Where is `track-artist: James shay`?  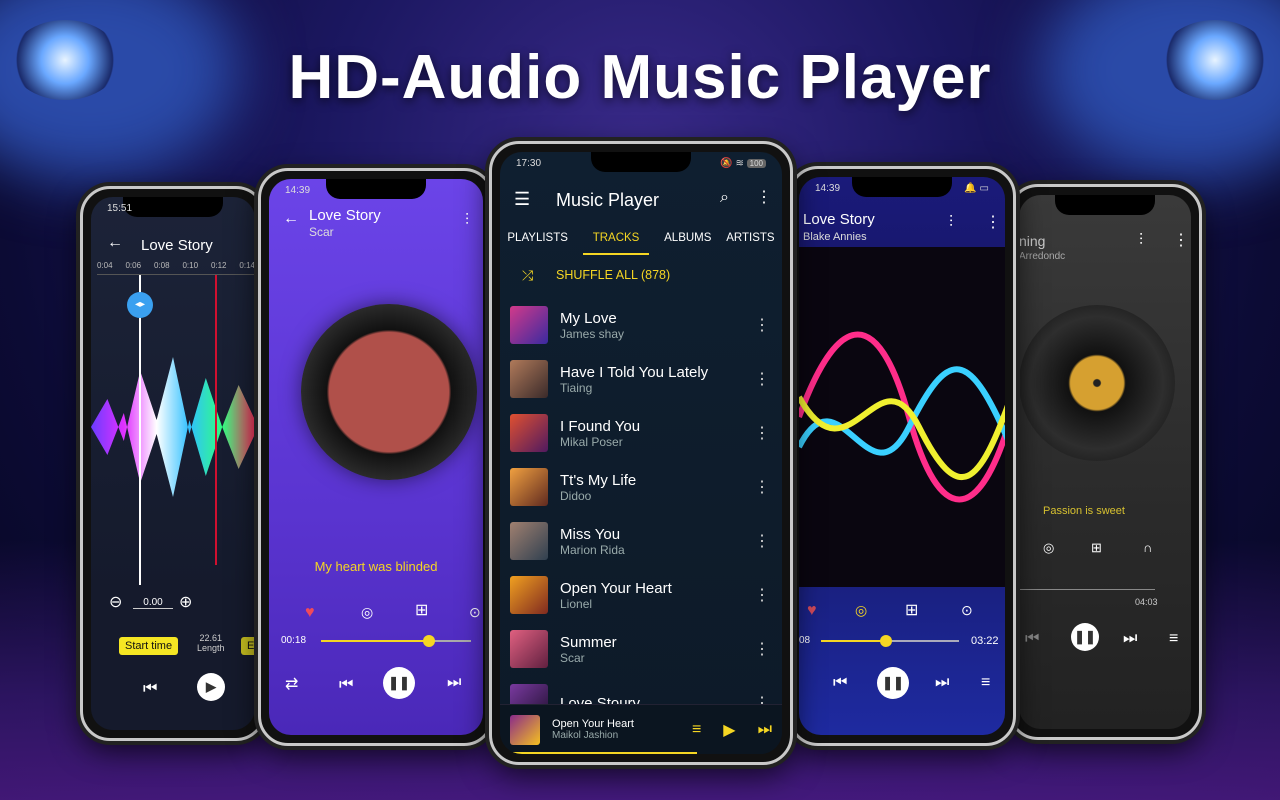
track-artist: James shay is located at coordinates (592, 333).